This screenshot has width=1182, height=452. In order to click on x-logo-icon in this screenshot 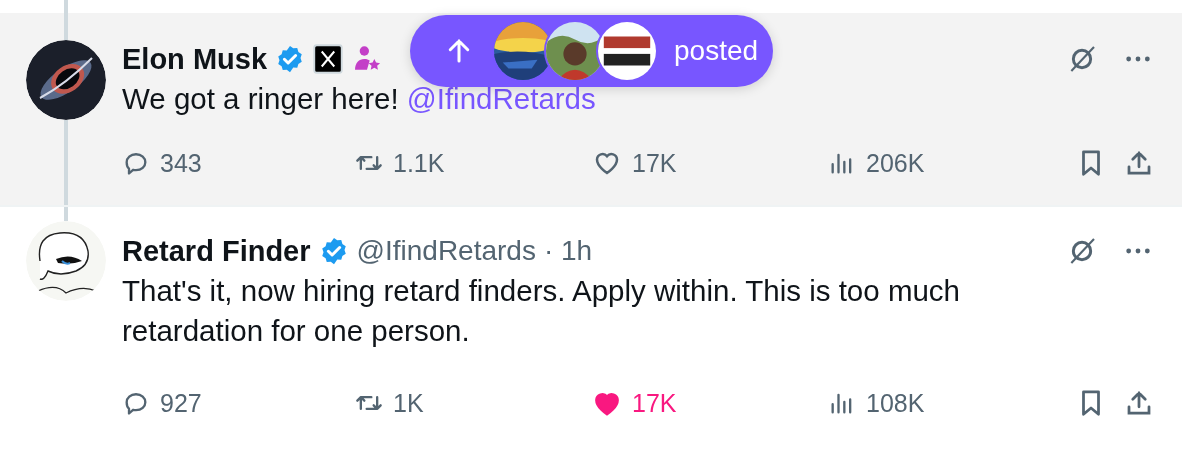, I will do `click(328, 59)`.